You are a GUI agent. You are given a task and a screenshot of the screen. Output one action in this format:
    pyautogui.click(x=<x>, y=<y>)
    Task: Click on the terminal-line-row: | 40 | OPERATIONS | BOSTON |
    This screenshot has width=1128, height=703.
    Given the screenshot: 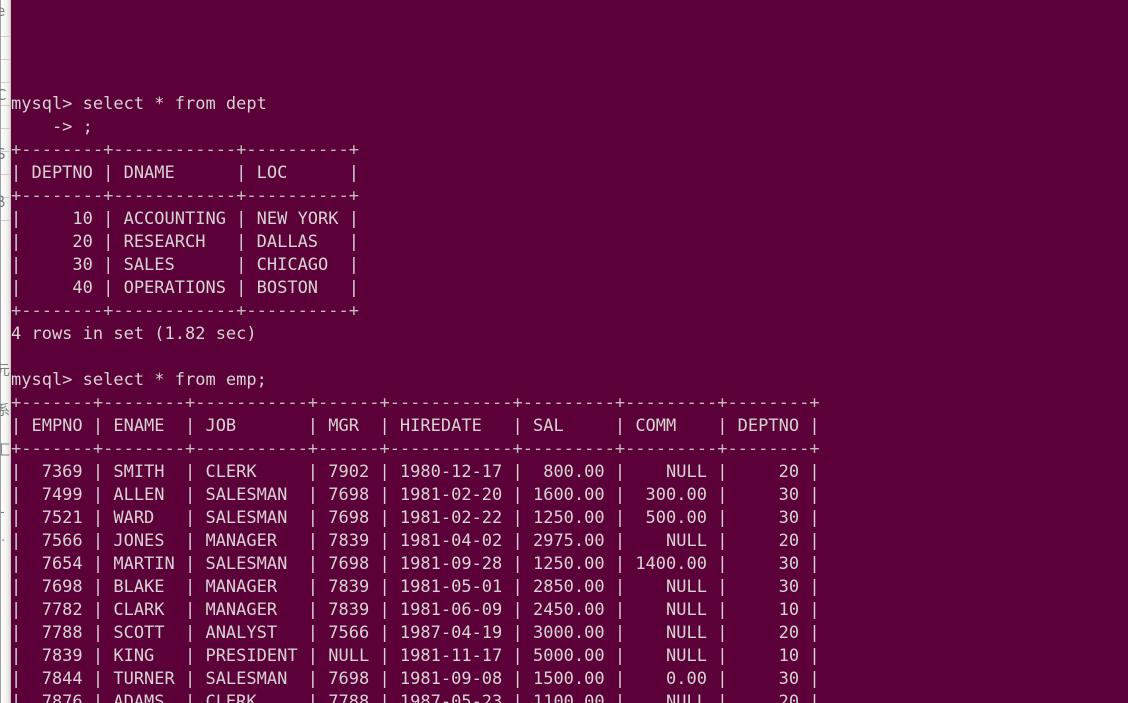 What is the action you would take?
    pyautogui.click(x=185, y=288)
    